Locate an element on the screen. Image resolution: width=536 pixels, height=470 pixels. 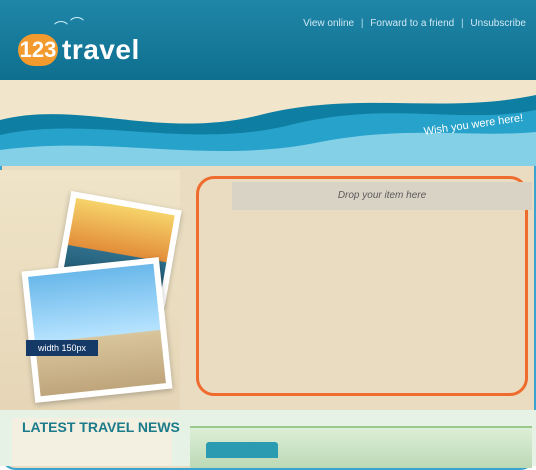
forward-friend-link: Forward to a friend is located at coordinates (412, 23).